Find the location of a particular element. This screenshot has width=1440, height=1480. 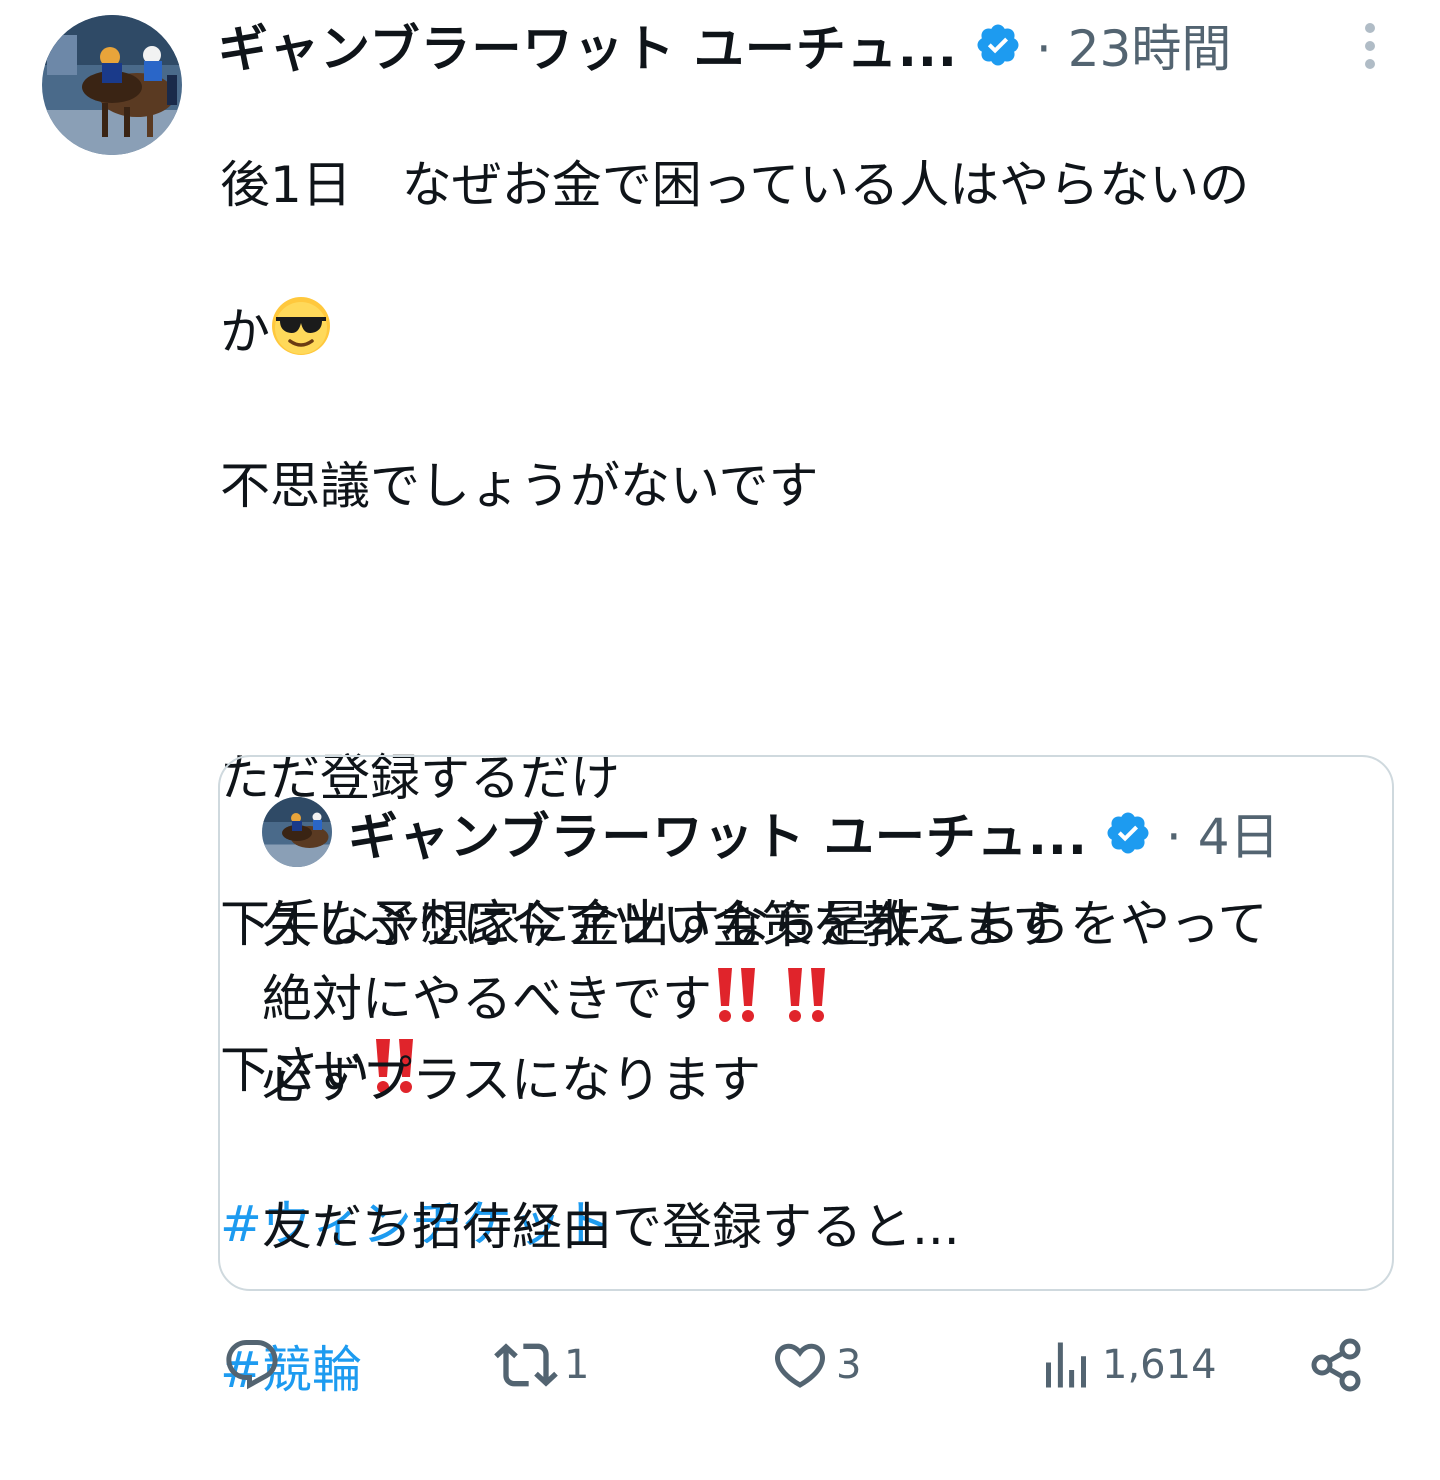

views-button: 1,614 is located at coordinates (1126, 1365).